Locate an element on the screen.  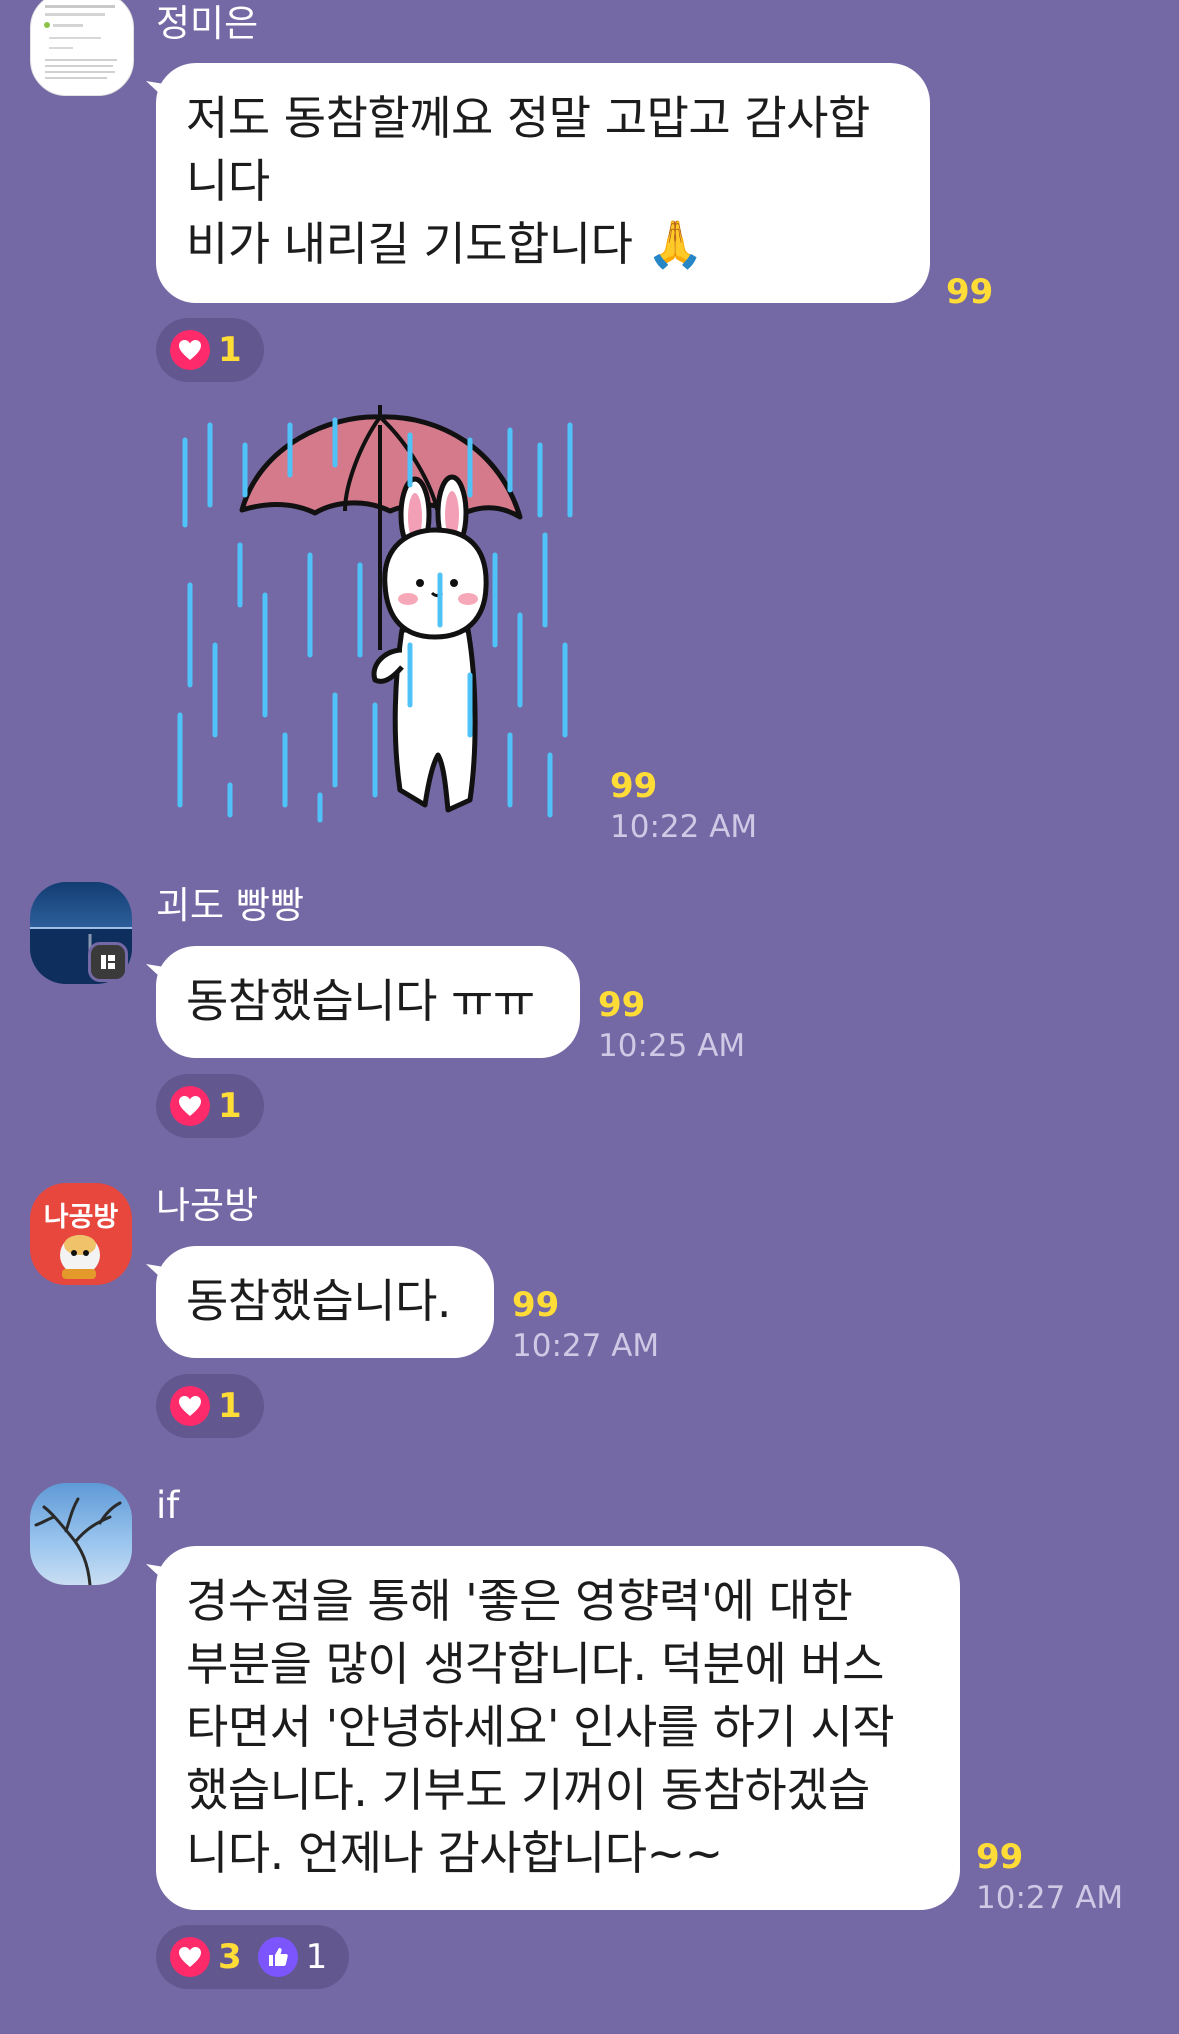
sender-name: 괴도 빵빵 is located at coordinates (230, 905).